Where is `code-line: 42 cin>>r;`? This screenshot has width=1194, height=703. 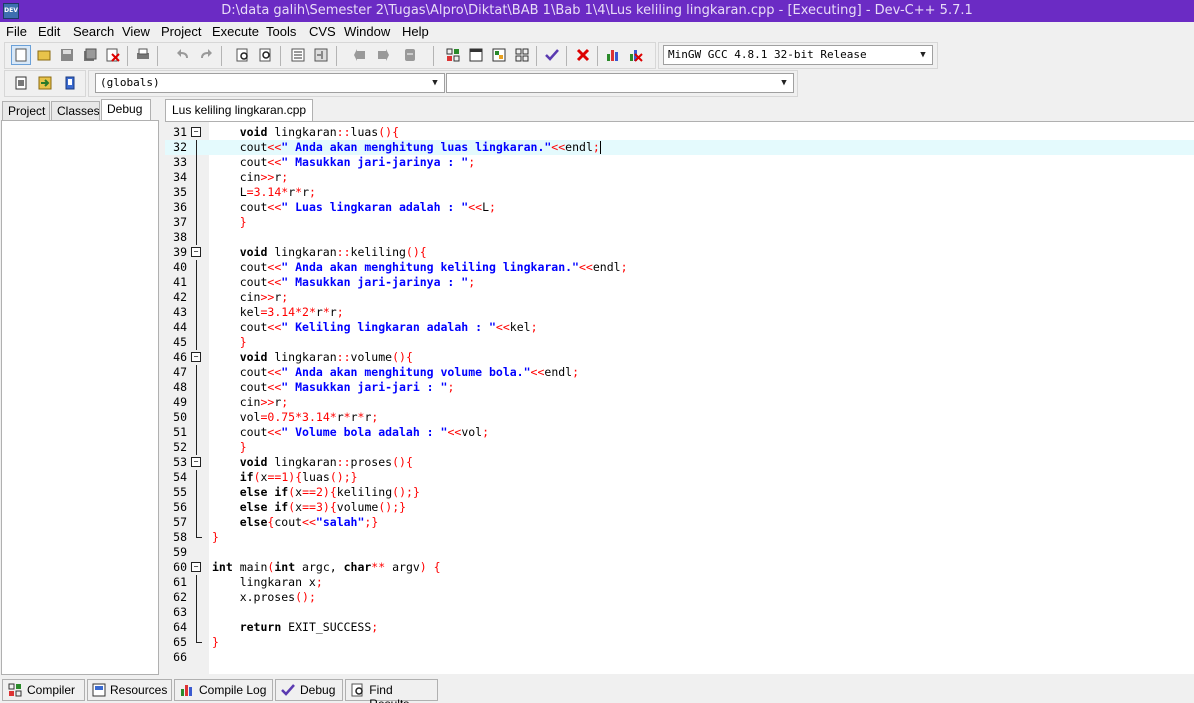
code-line: 42 cin>>r; is located at coordinates (679, 297).